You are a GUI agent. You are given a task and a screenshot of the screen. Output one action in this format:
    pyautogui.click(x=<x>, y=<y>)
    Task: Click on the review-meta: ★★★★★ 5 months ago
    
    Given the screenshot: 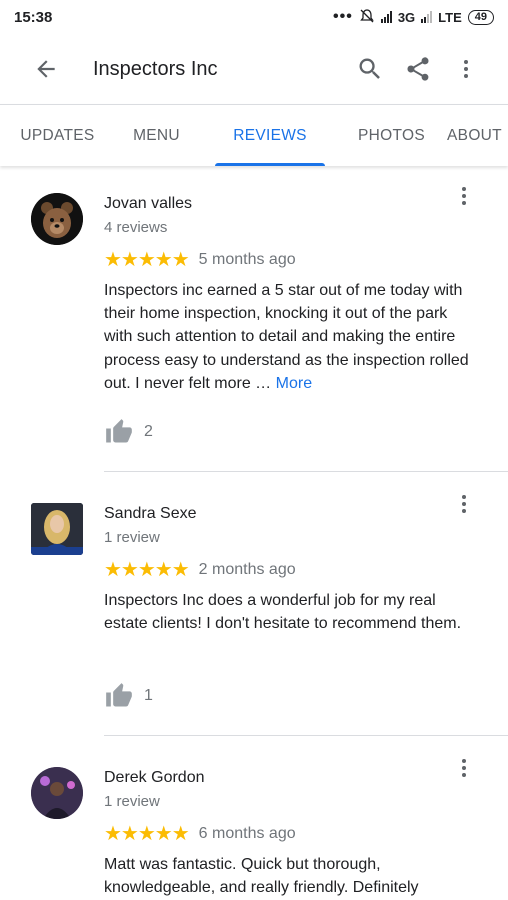 What is the action you would take?
    pyautogui.click(x=288, y=260)
    